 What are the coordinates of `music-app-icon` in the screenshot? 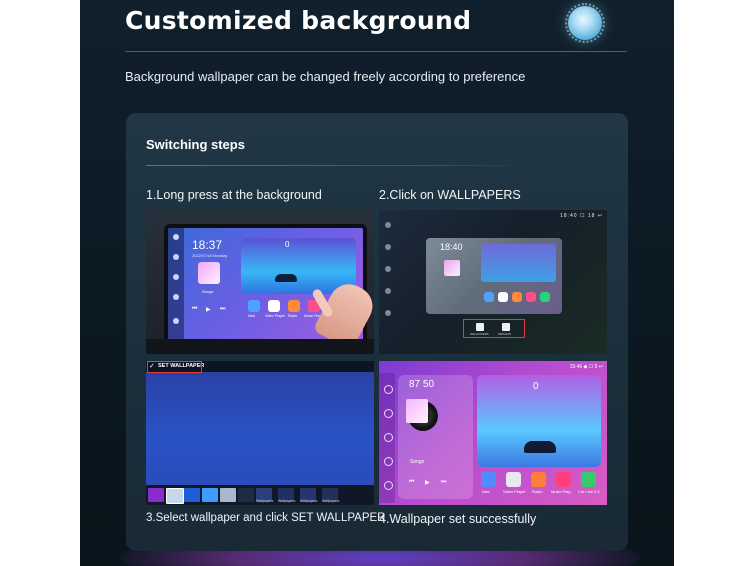 It's located at (531, 297).